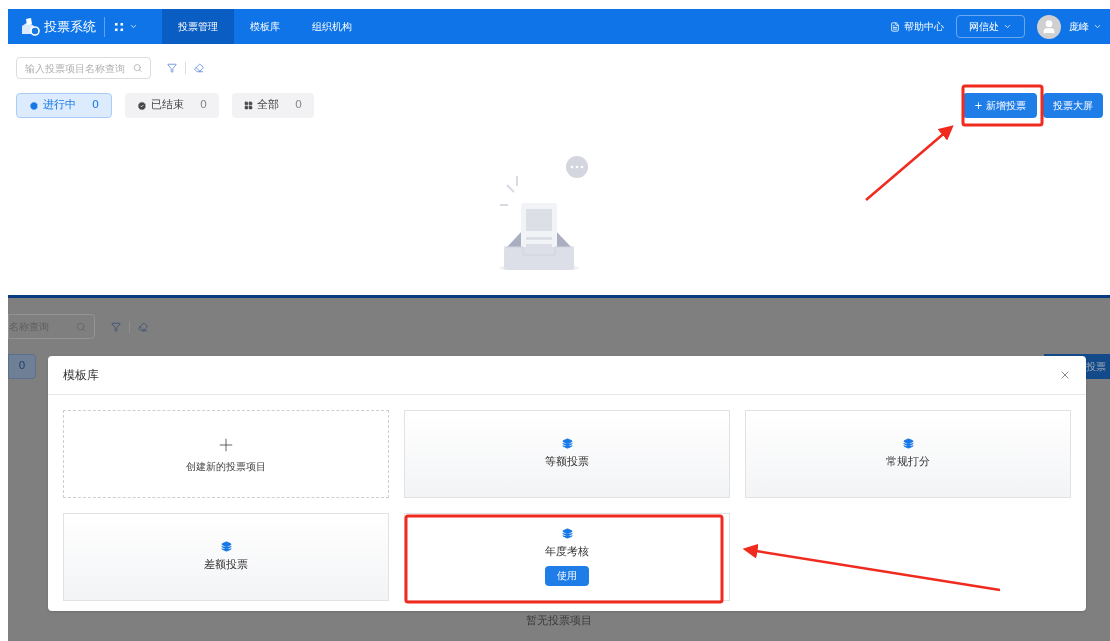 The height and width of the screenshot is (641, 1110). I want to click on nav-tab: 投票管理, so click(198, 26).